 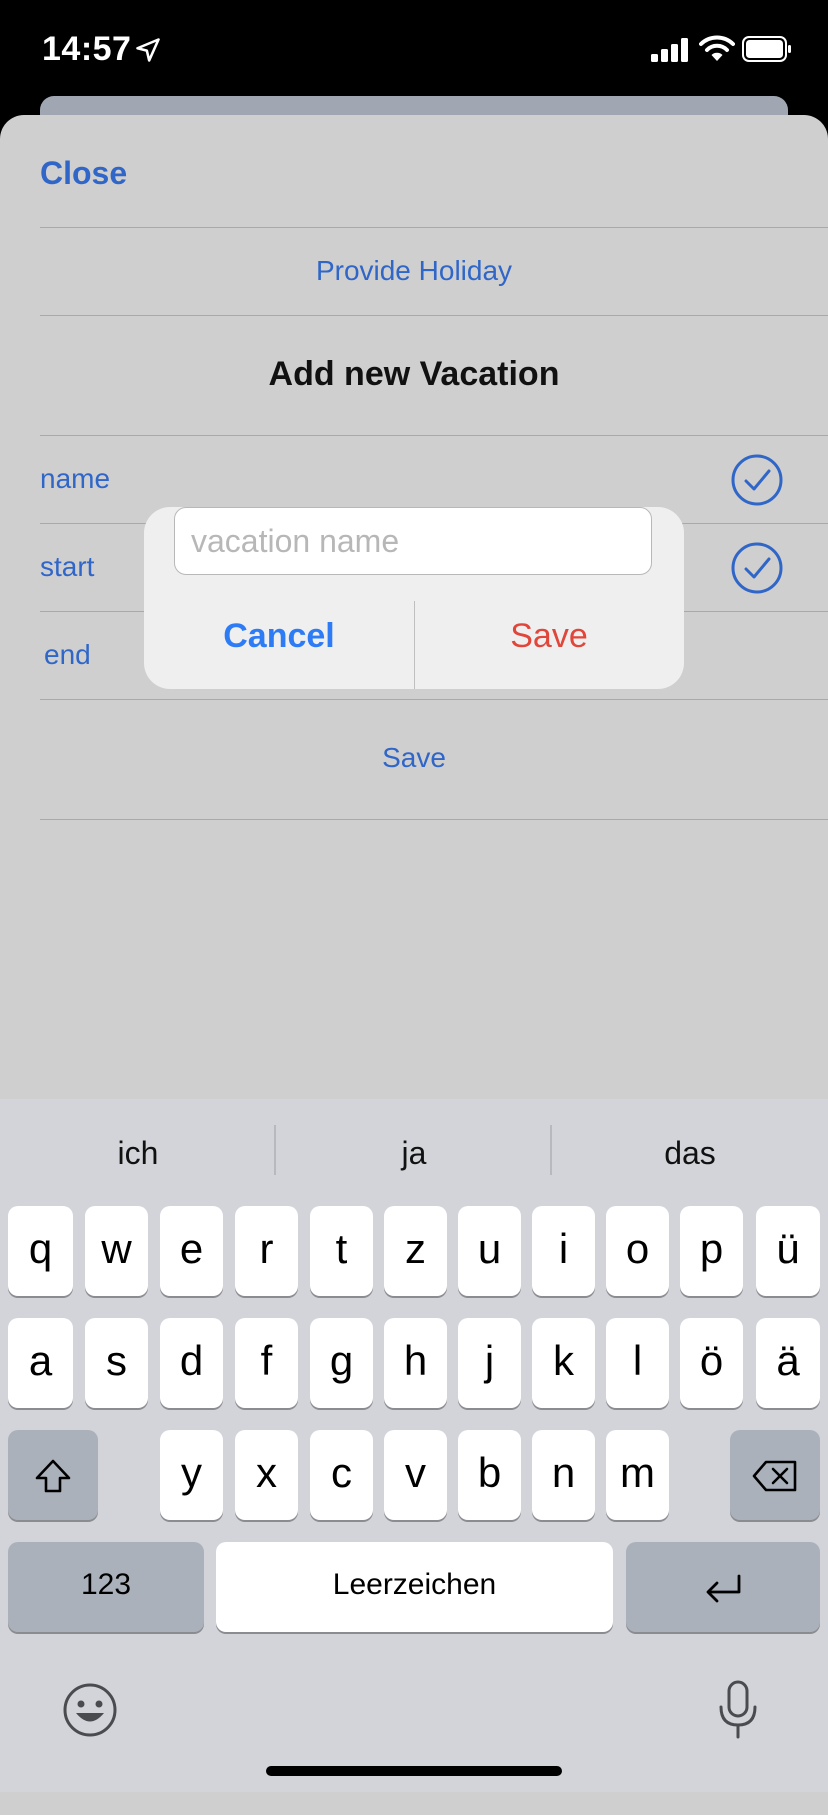 I want to click on key-n: n, so click(x=563, y=1475).